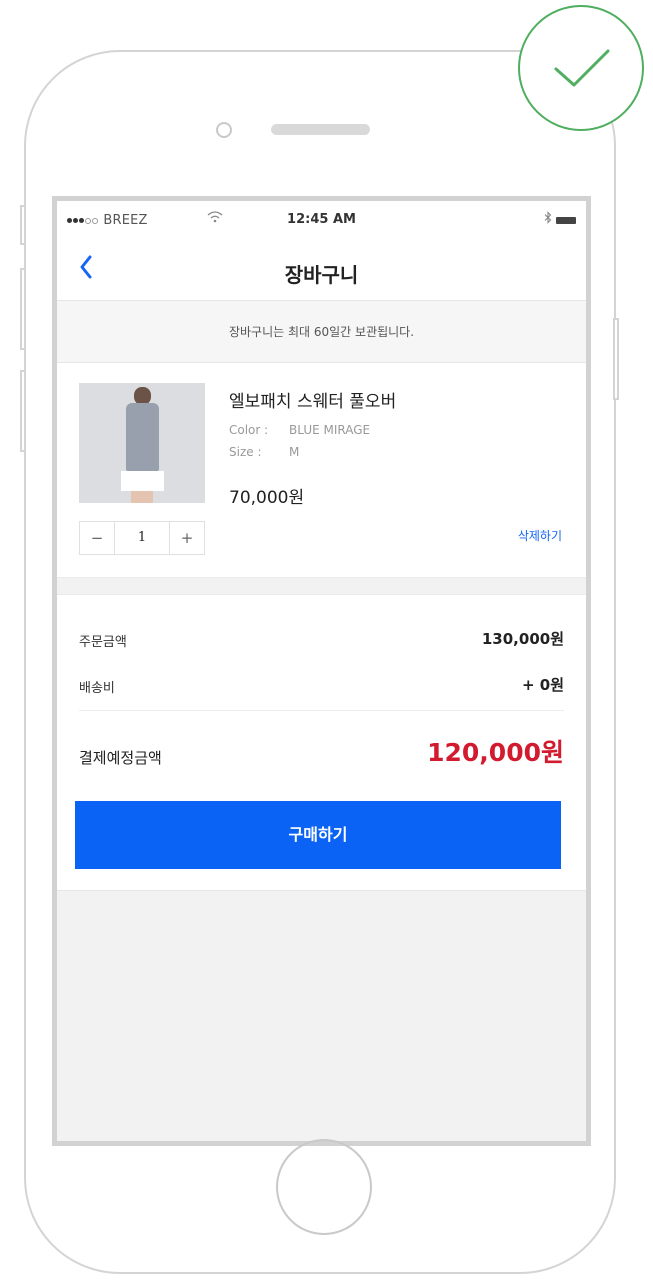 The width and height of the screenshot is (653, 1282). I want to click on delete-item-link: 삭제하기, so click(540, 535).